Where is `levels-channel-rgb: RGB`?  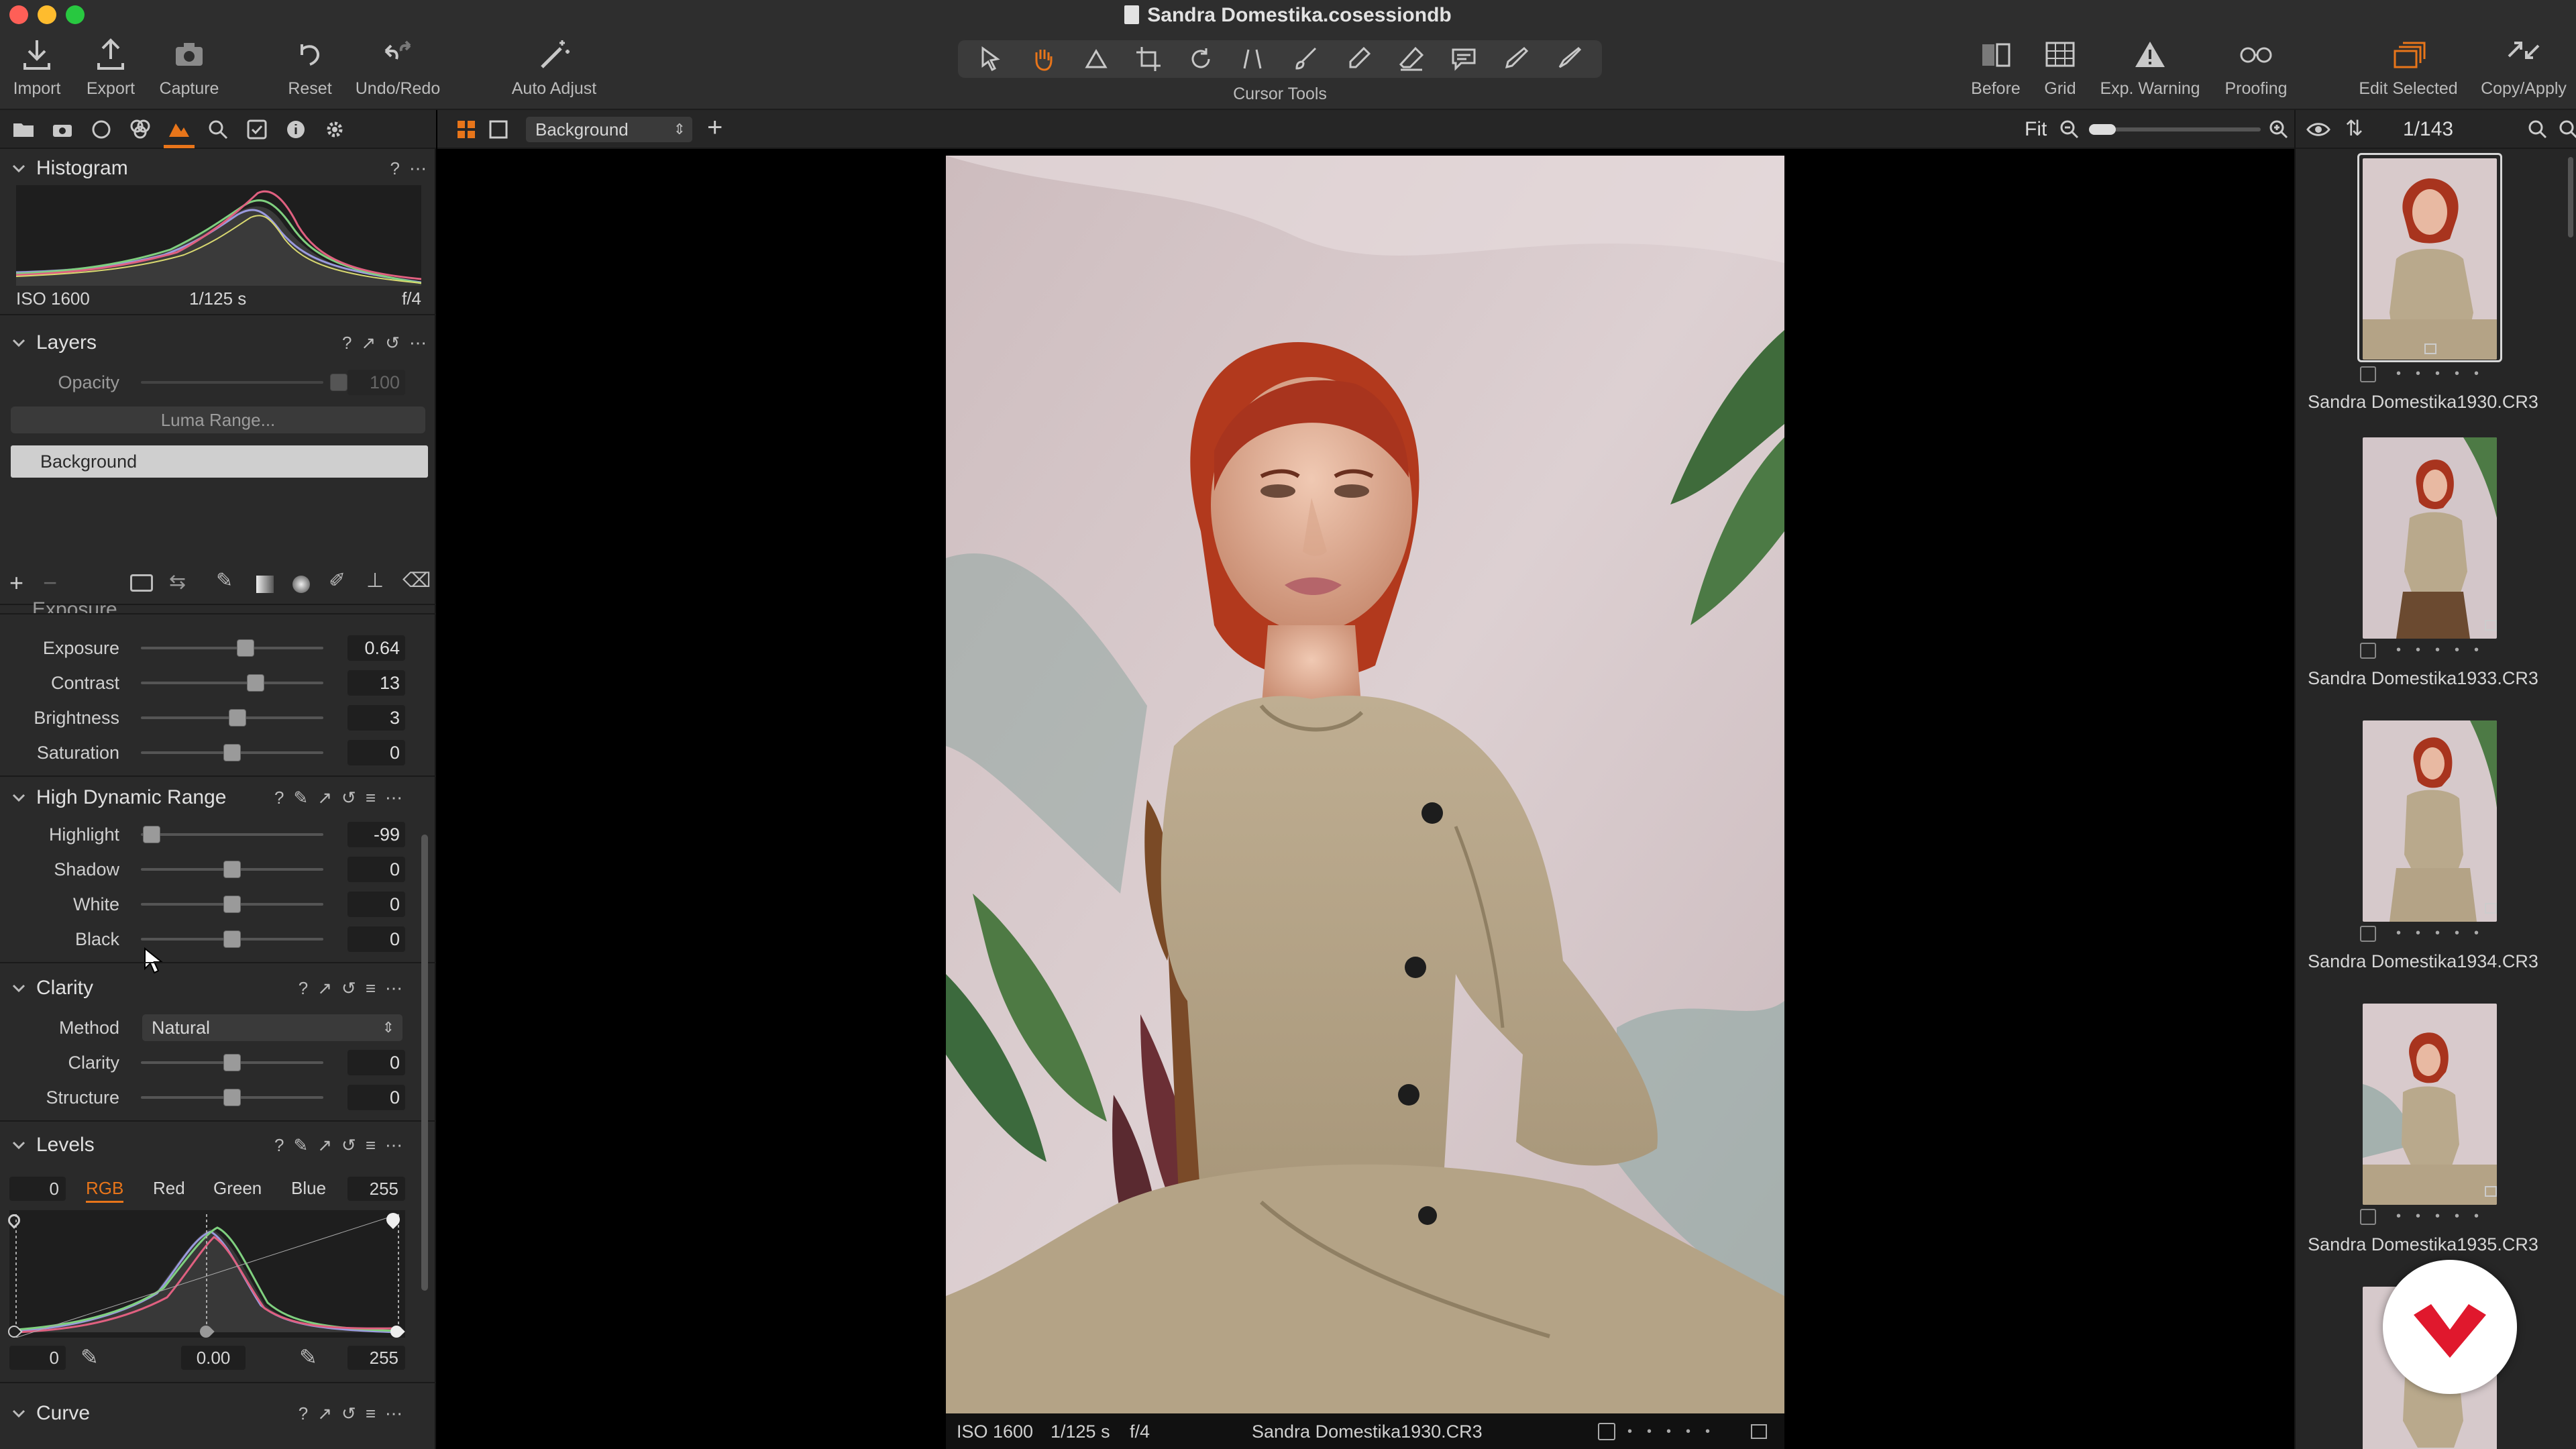
levels-channel-rgb: RGB is located at coordinates (104, 1188).